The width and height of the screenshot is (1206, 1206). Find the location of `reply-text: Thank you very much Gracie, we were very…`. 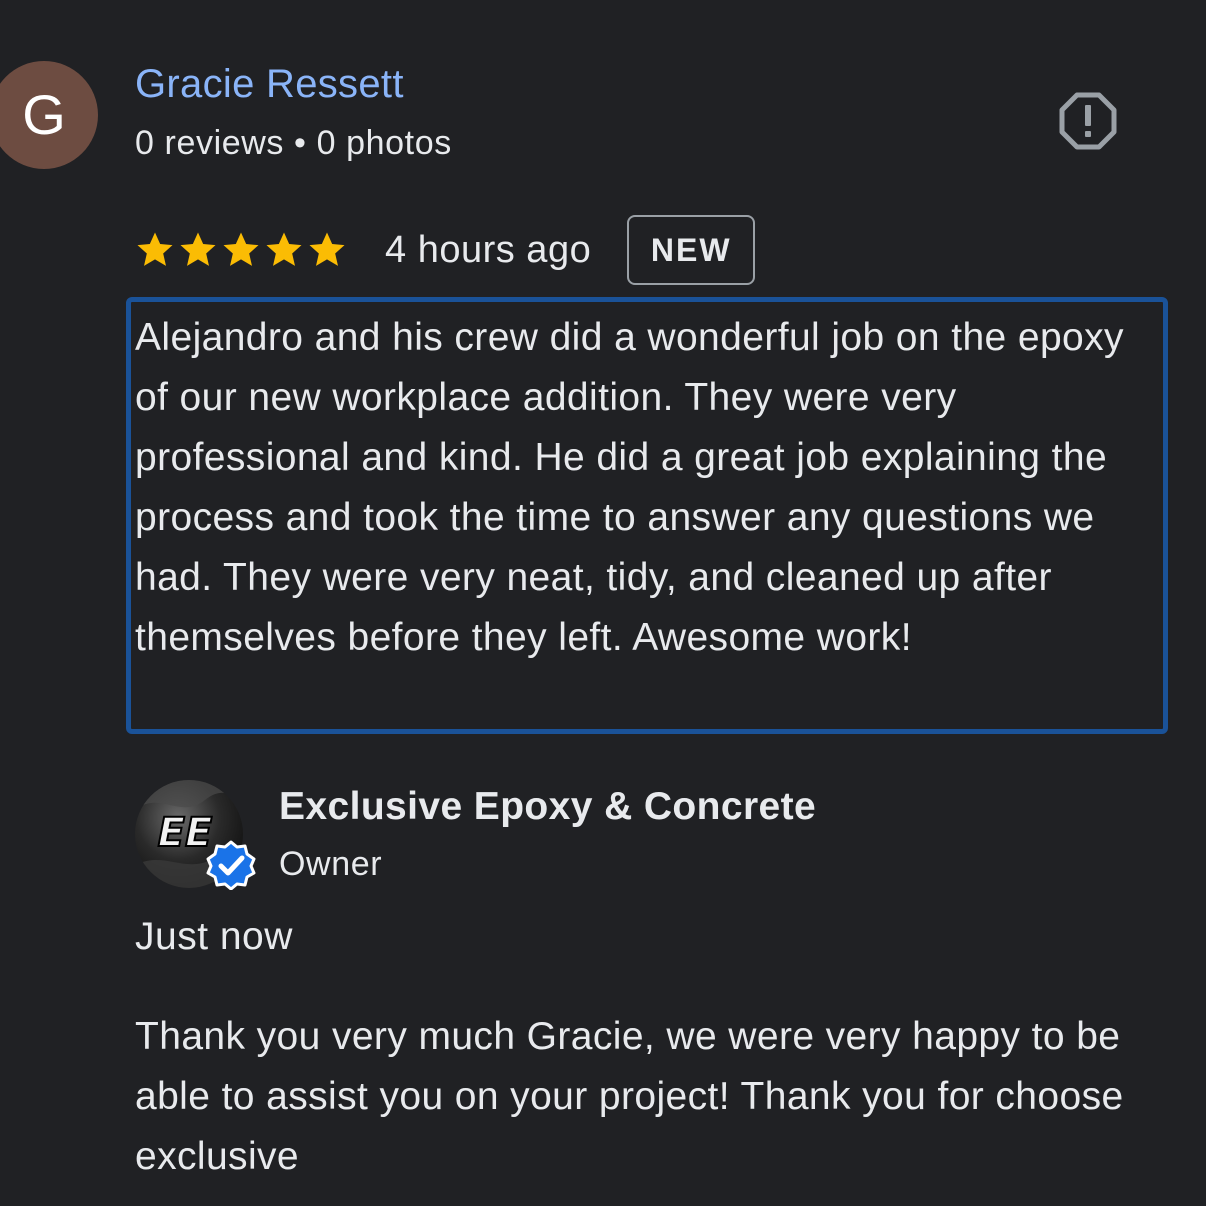

reply-text: Thank you very much Gracie, we were very… is located at coordinates (629, 1096).